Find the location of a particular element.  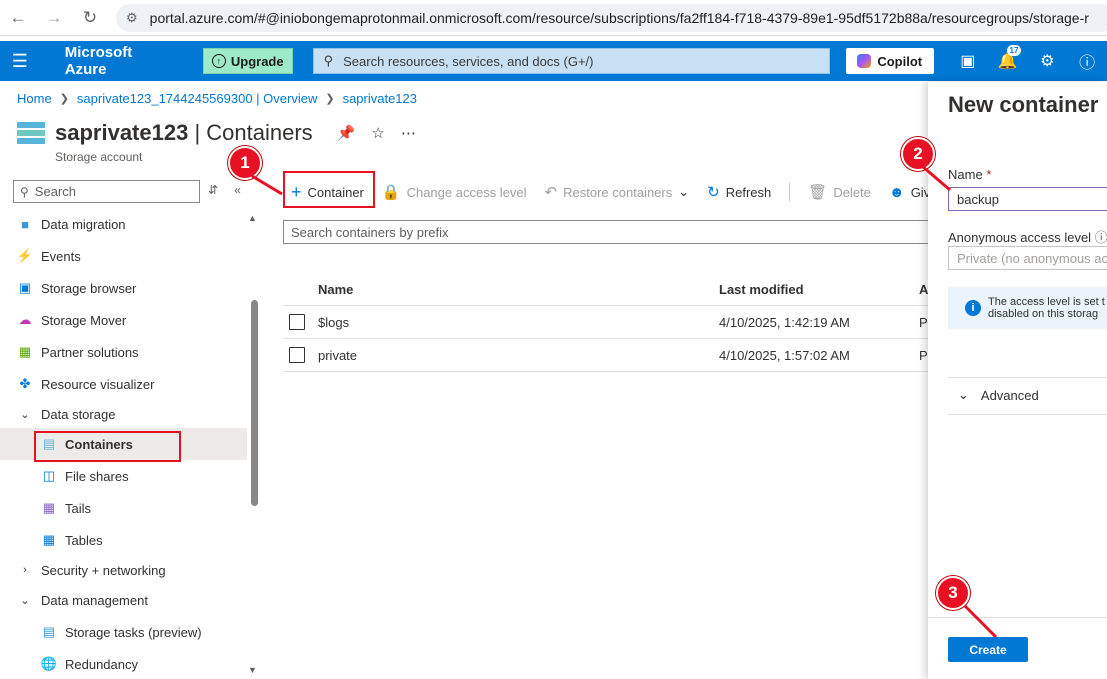

breadcrumb-storage-account: saprivate123 is located at coordinates (380, 98).